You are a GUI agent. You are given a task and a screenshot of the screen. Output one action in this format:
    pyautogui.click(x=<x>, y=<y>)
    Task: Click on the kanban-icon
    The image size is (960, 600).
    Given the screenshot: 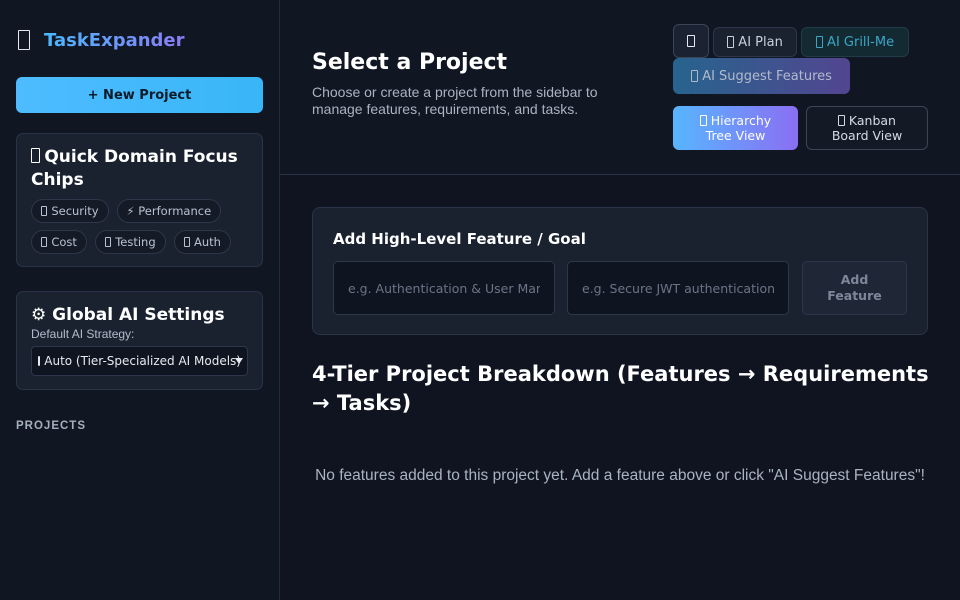 What is the action you would take?
    pyautogui.click(x=841, y=120)
    